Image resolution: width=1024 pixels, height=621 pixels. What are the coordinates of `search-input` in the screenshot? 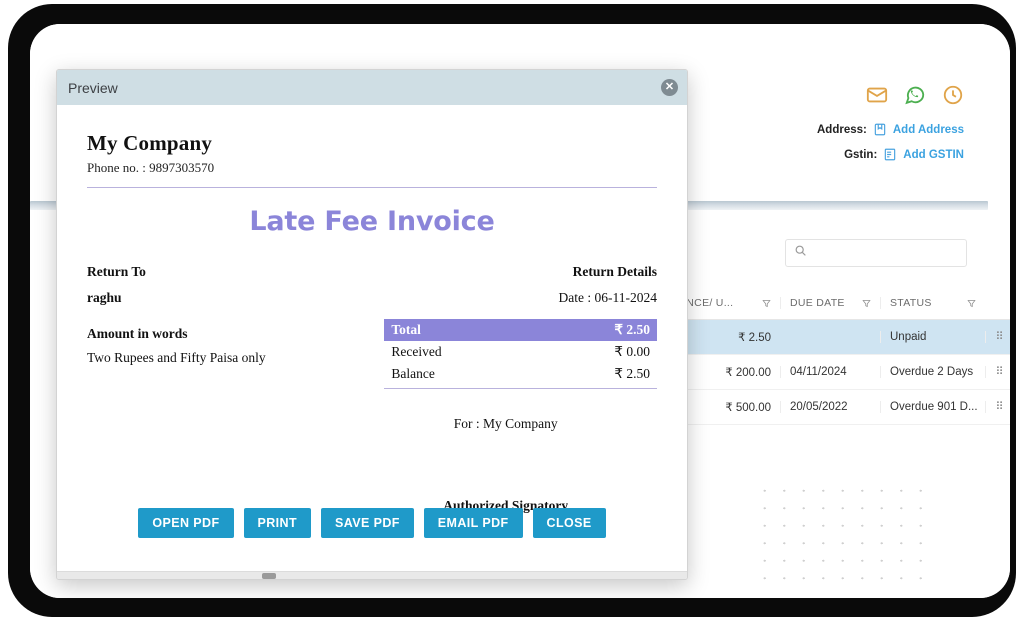 It's located at (887, 253).